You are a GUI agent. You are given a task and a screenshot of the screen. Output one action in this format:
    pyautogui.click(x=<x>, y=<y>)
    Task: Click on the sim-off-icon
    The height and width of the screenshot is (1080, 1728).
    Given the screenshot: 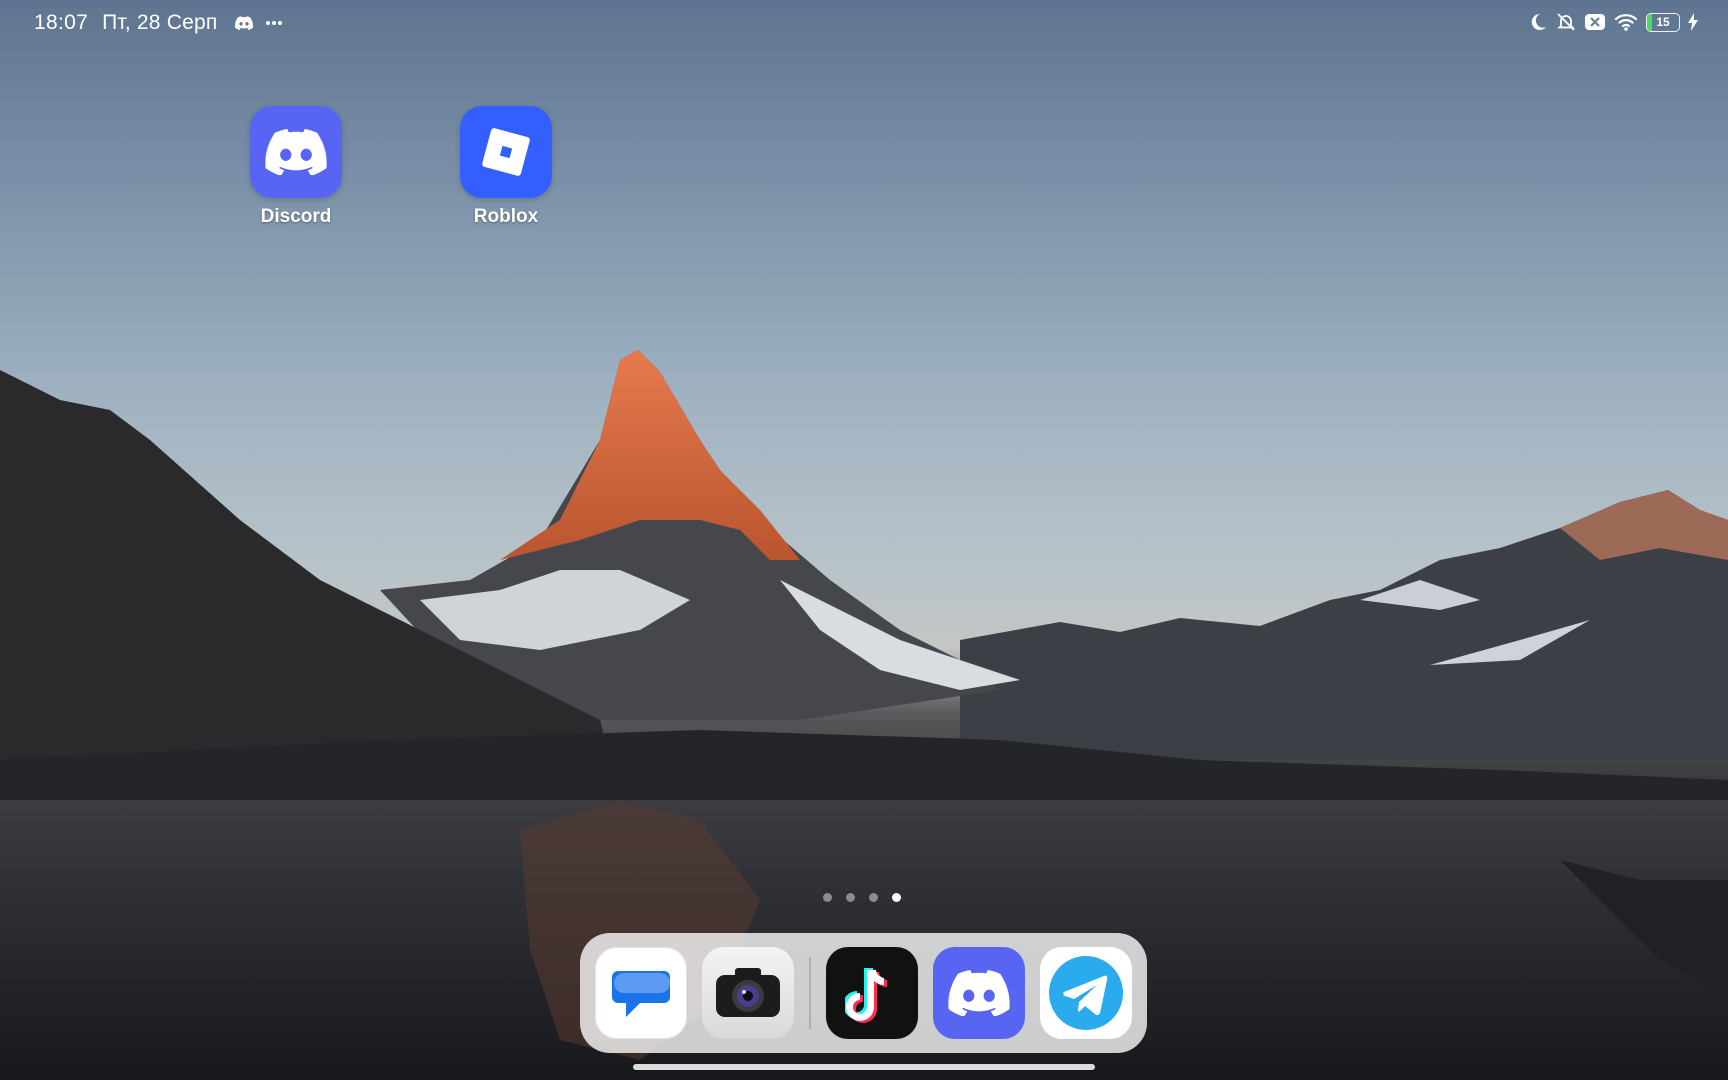 What is the action you would take?
    pyautogui.click(x=1595, y=22)
    